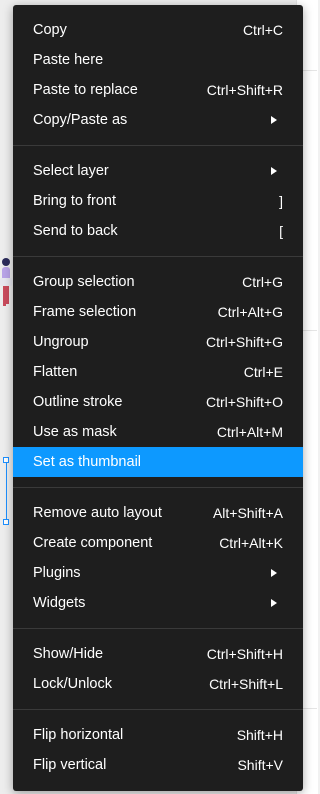 This screenshot has height=794, width=320. I want to click on menu-item-shortcut: ], so click(281, 201).